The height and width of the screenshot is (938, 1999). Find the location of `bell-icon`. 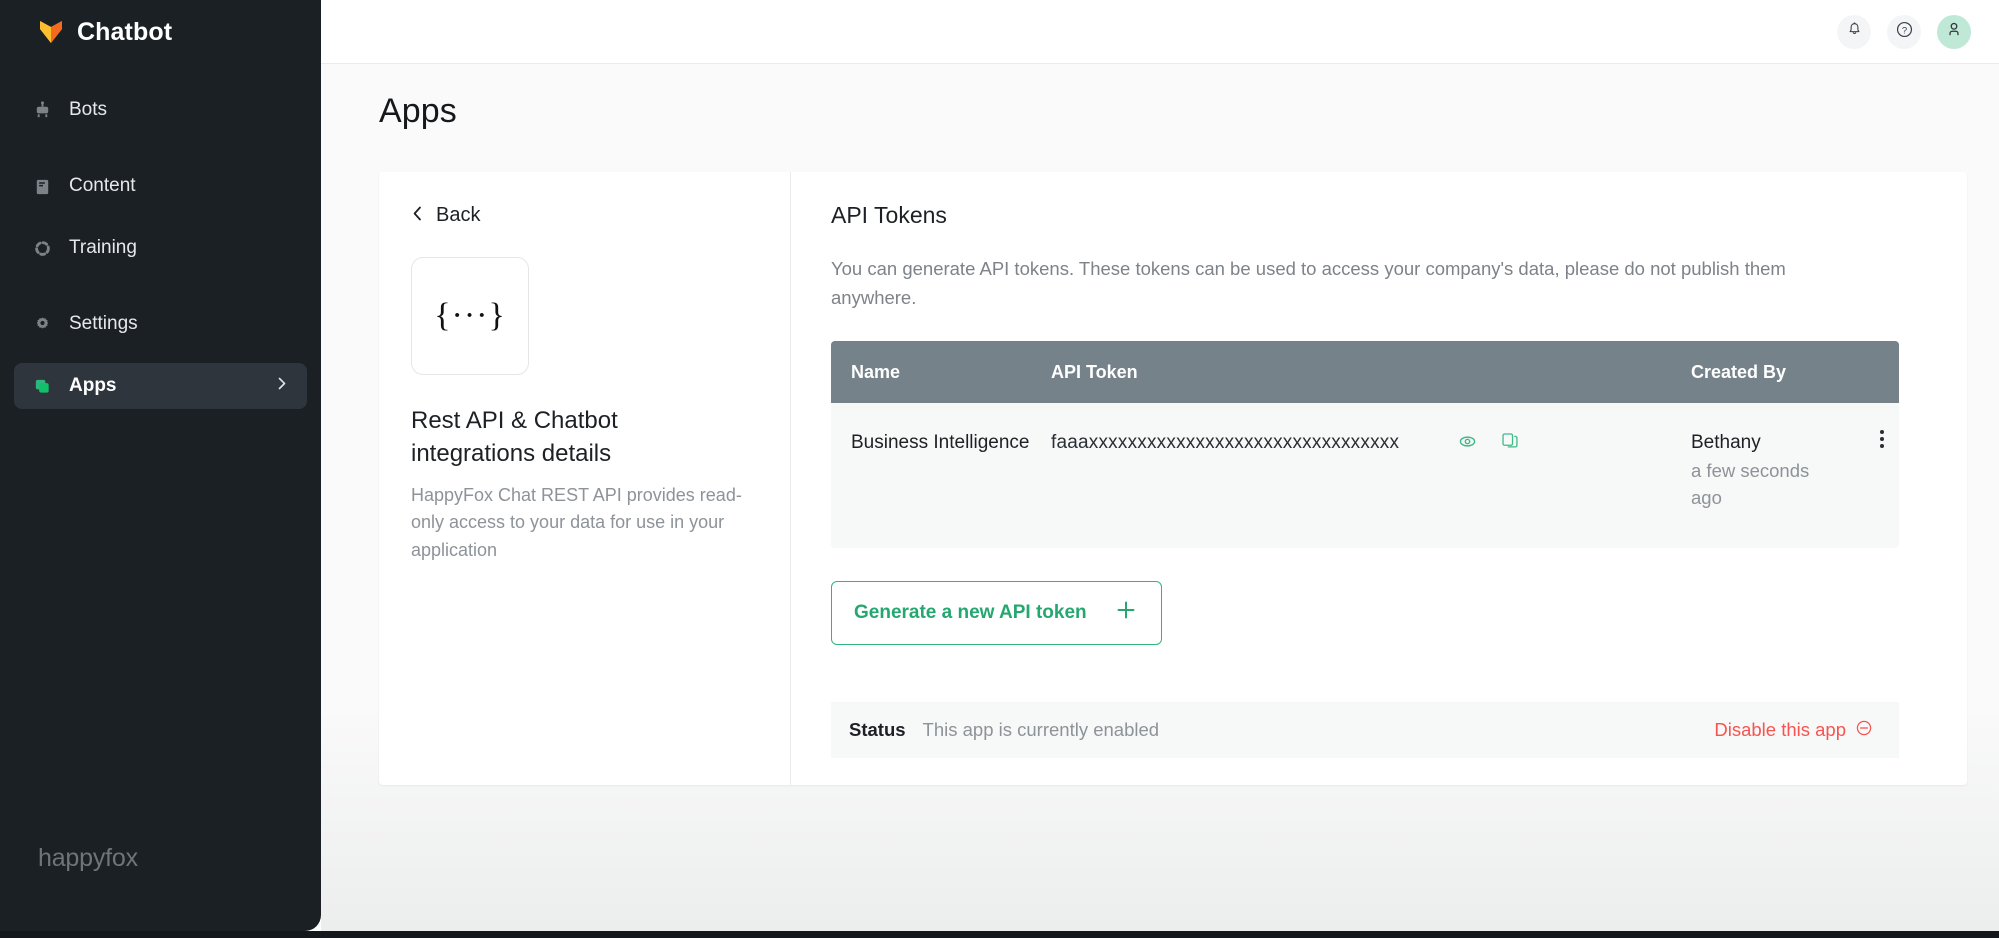

bell-icon is located at coordinates (1854, 32).